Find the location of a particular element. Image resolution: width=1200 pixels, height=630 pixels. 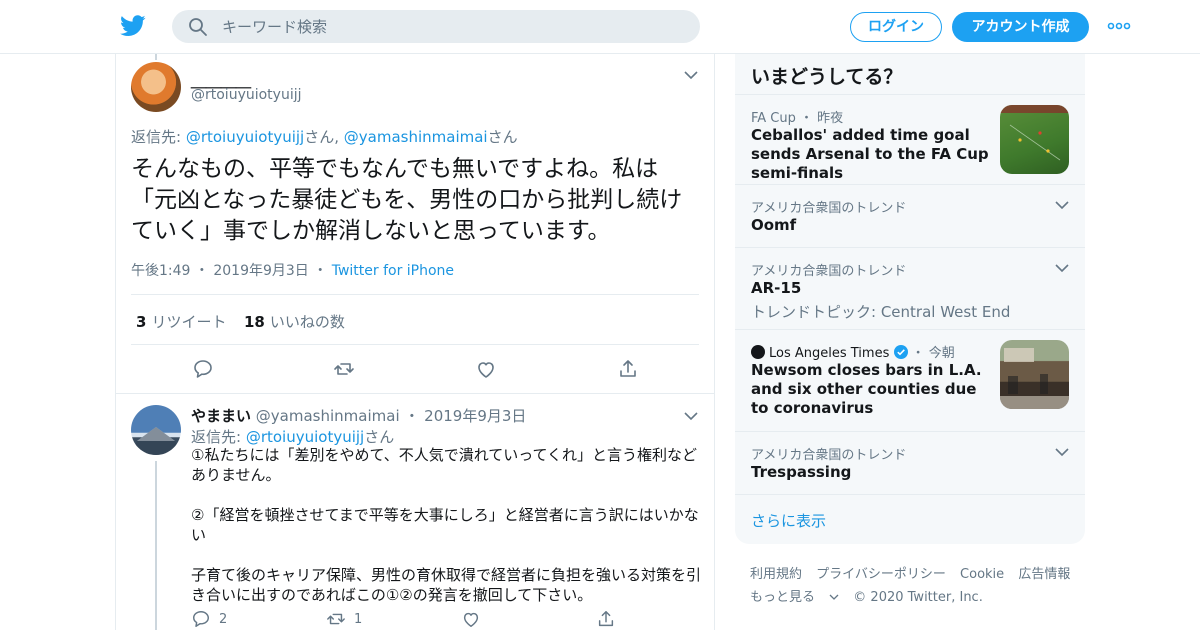

mountain-photo-icon is located at coordinates (156, 441).